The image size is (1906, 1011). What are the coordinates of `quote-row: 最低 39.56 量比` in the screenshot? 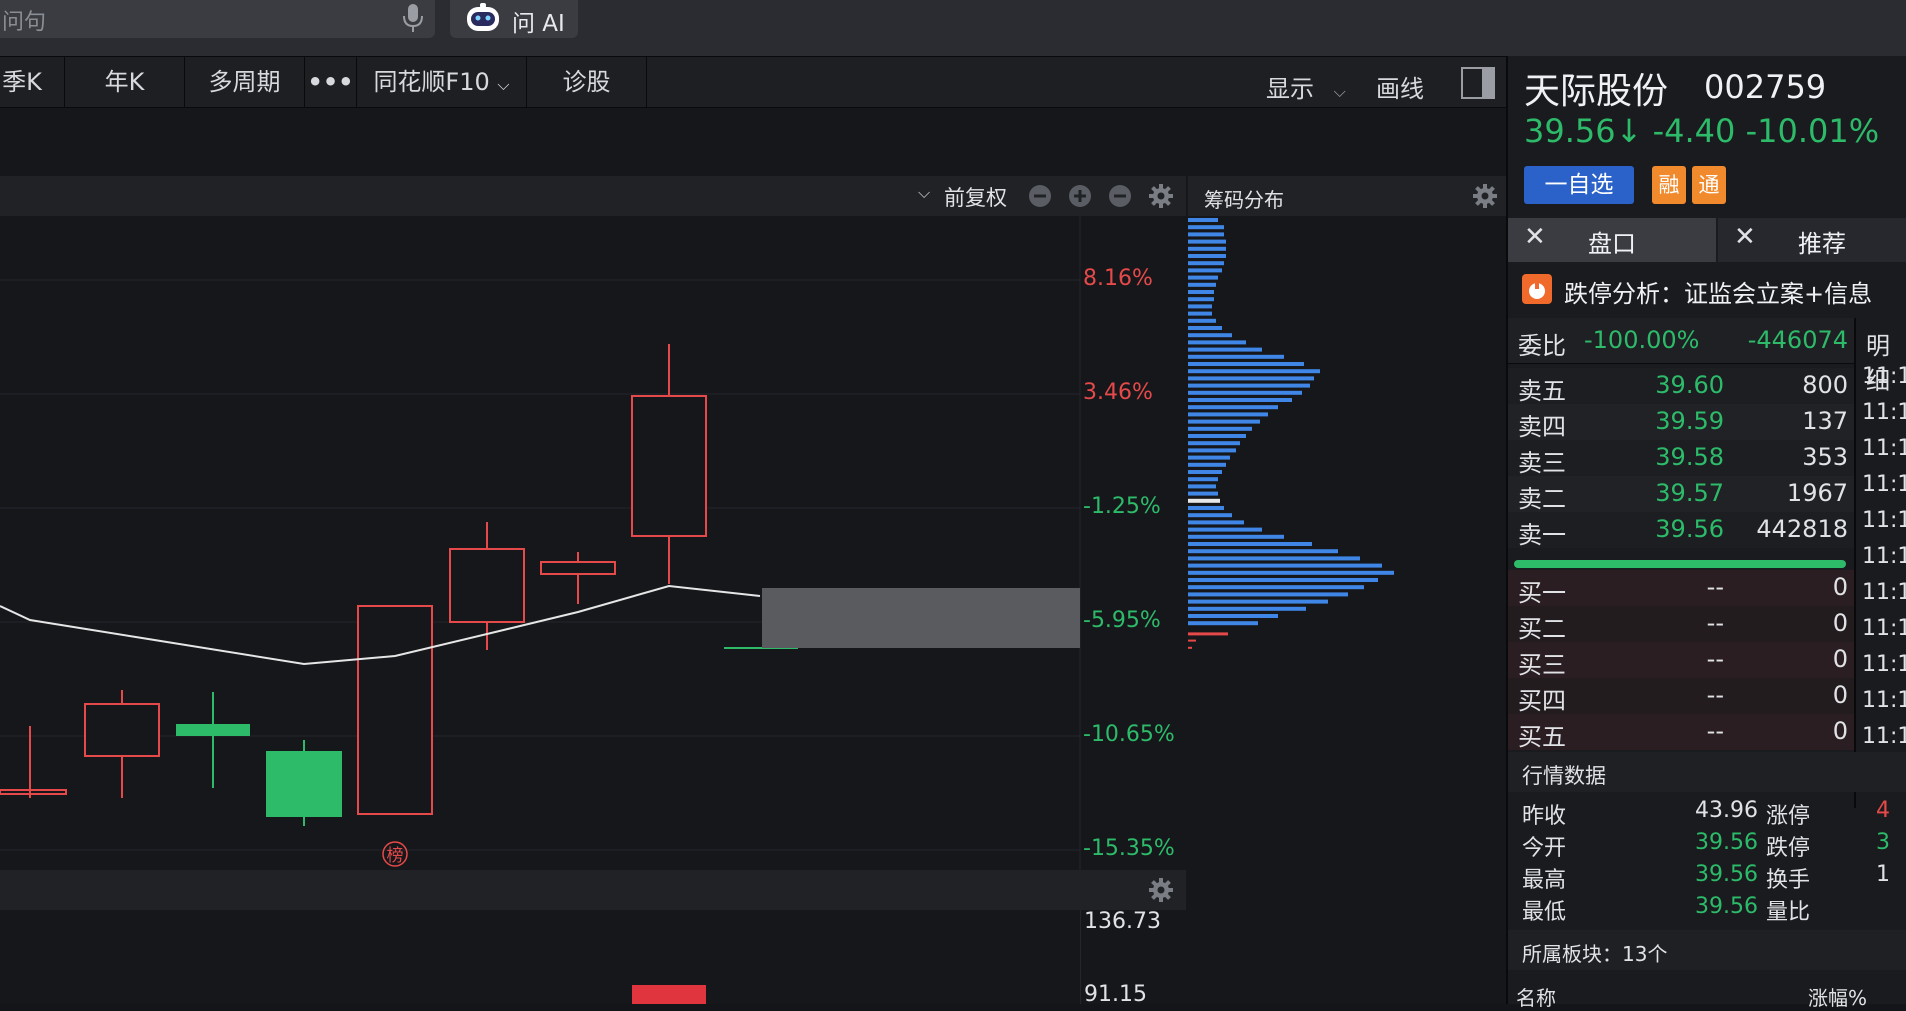 It's located at (1666, 909).